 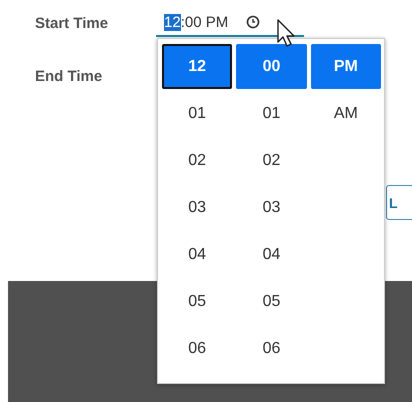 I want to click on field-label: End Time, so click(x=69, y=76).